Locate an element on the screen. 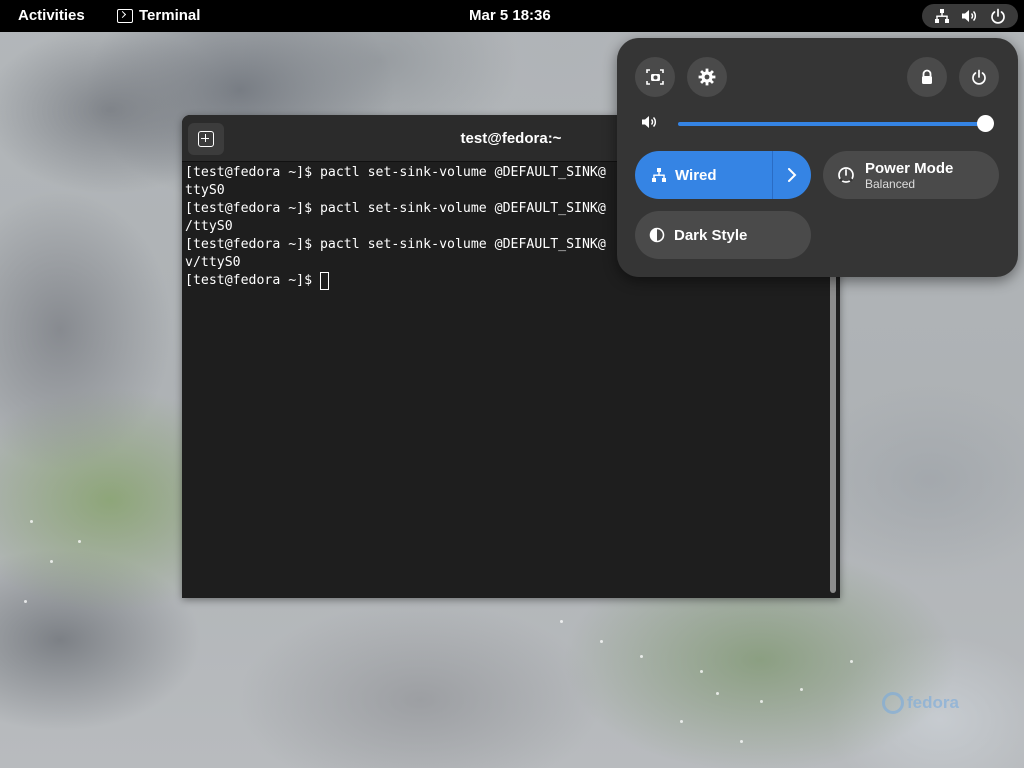 This screenshot has height=768, width=1024. screenshot-button is located at coordinates (655, 77).